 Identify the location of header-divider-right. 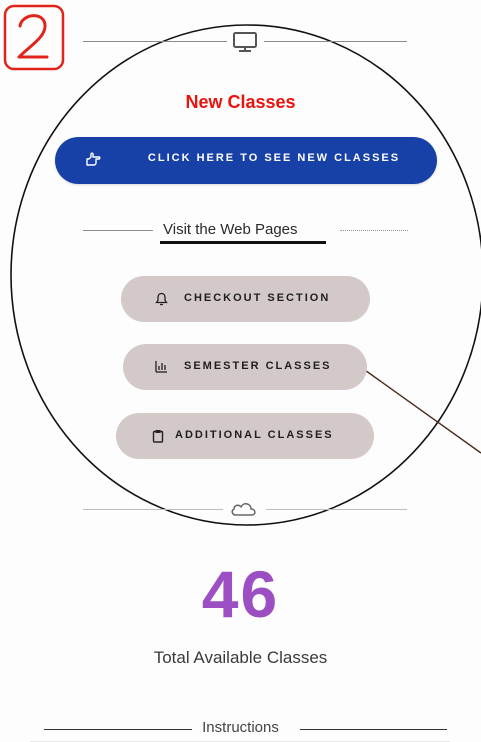
(335, 41).